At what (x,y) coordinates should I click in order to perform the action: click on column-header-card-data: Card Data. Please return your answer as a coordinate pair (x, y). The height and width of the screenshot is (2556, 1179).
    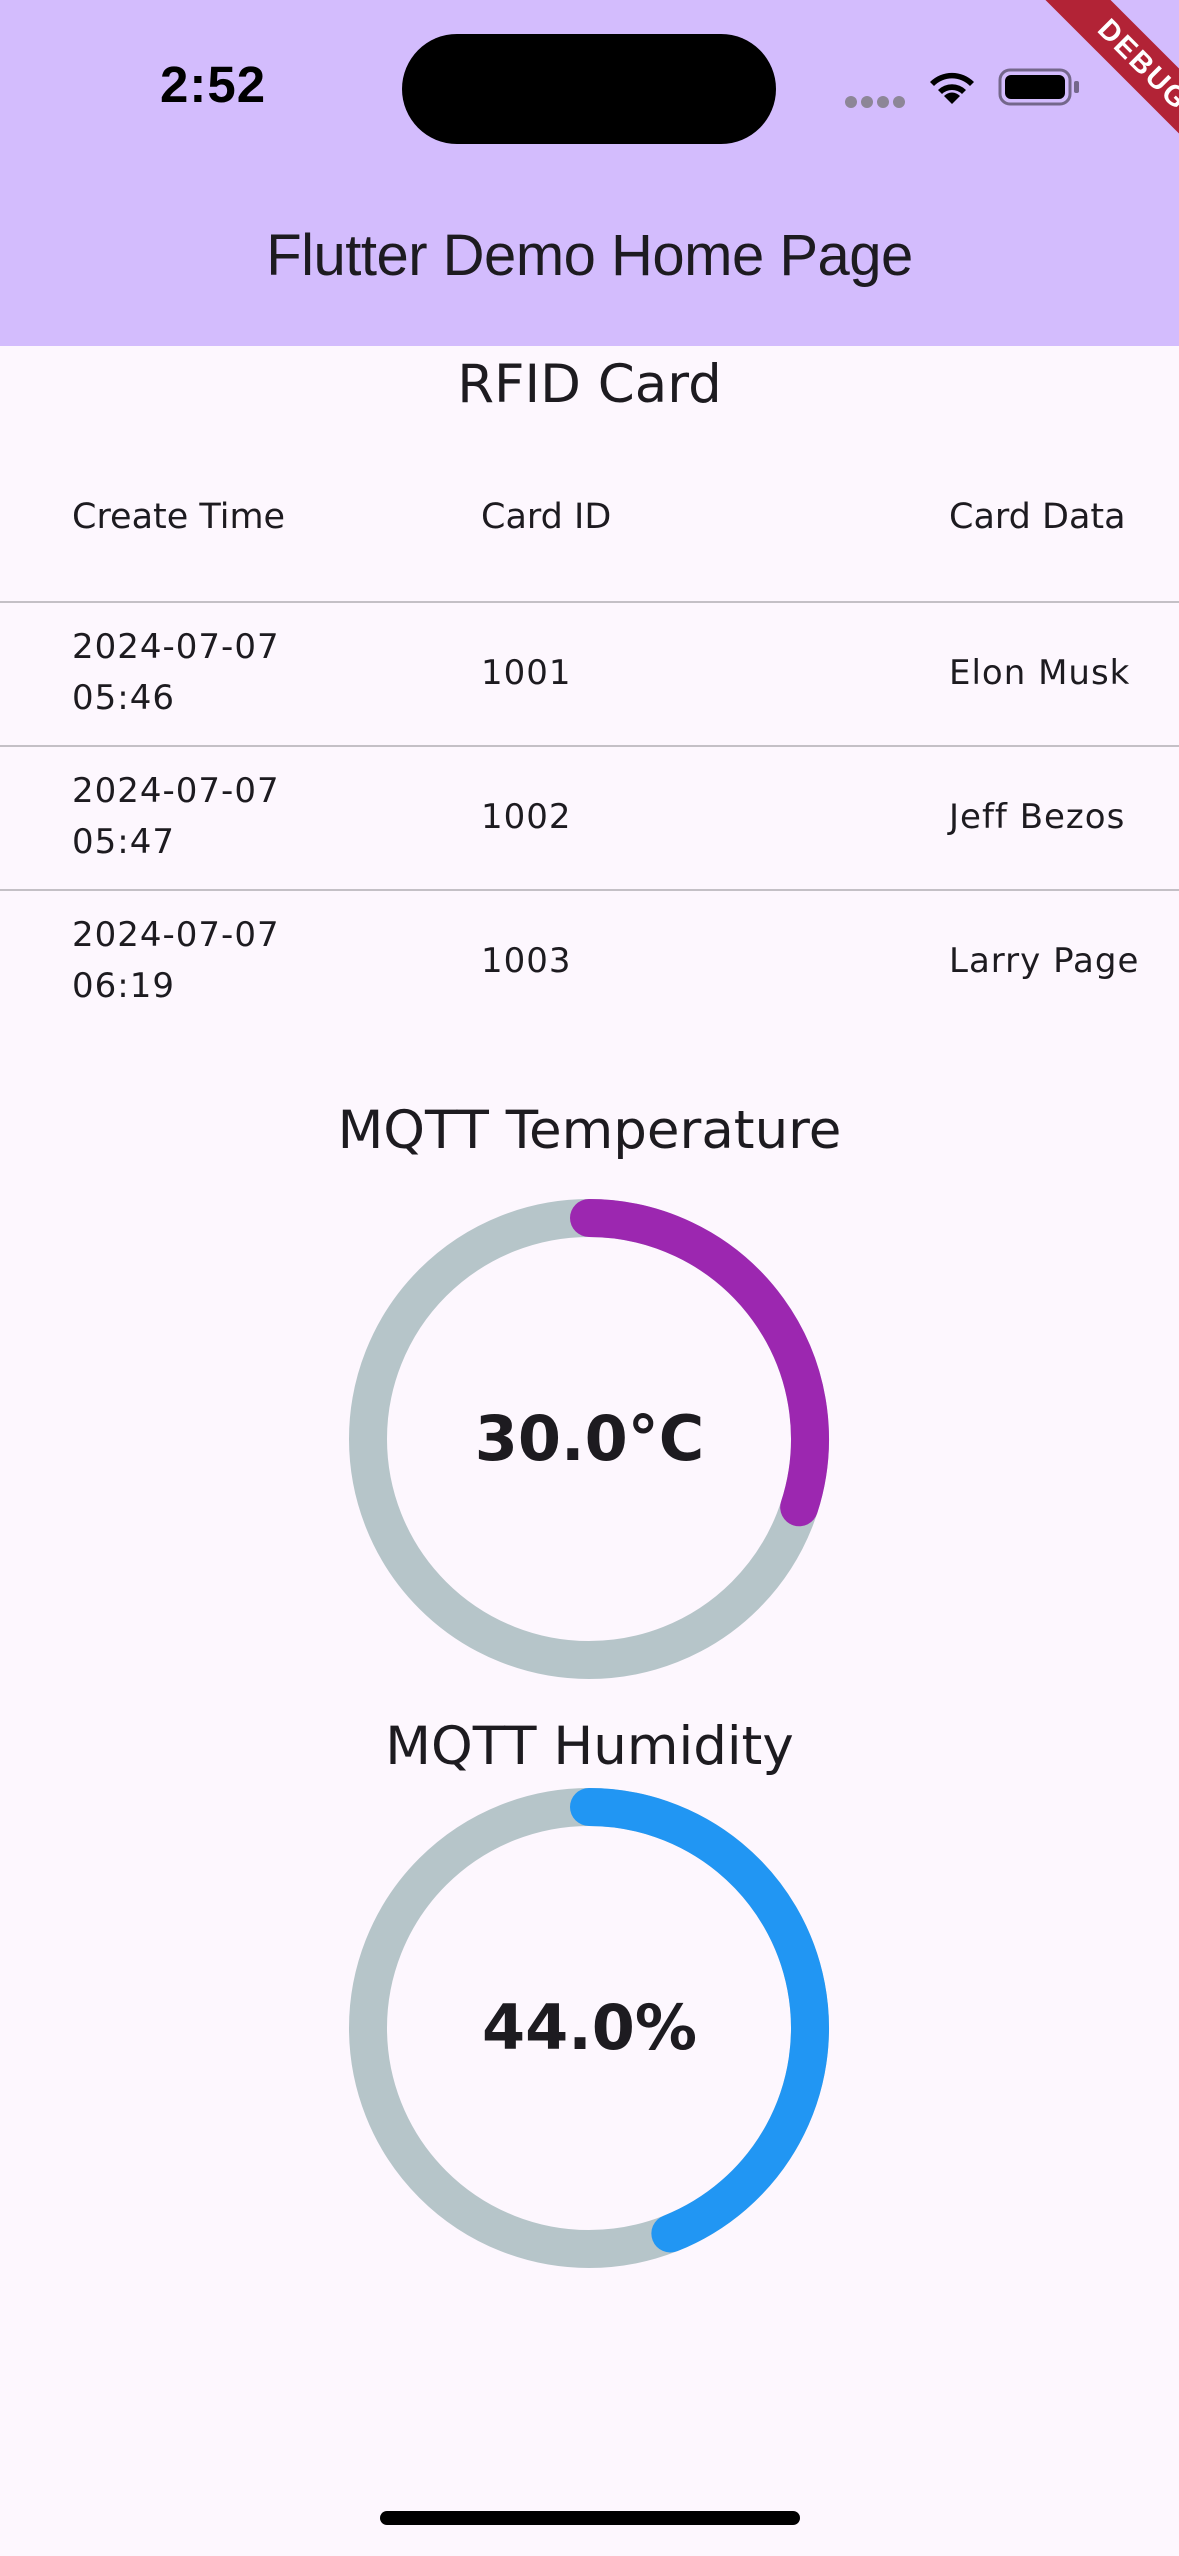
    Looking at the image, I should click on (1037, 517).